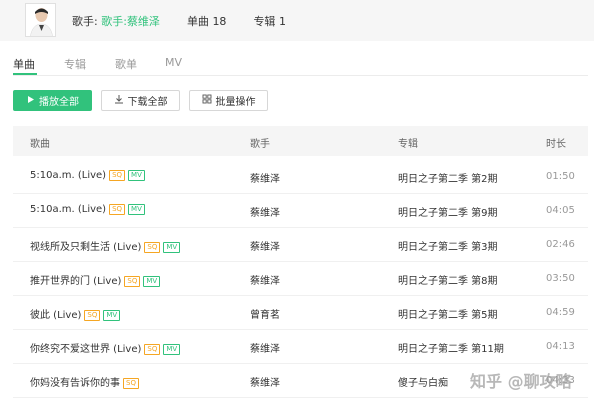 The height and width of the screenshot is (402, 594). What do you see at coordinates (423, 381) in the screenshot?
I see `song-album: 傻子与白痴` at bounding box center [423, 381].